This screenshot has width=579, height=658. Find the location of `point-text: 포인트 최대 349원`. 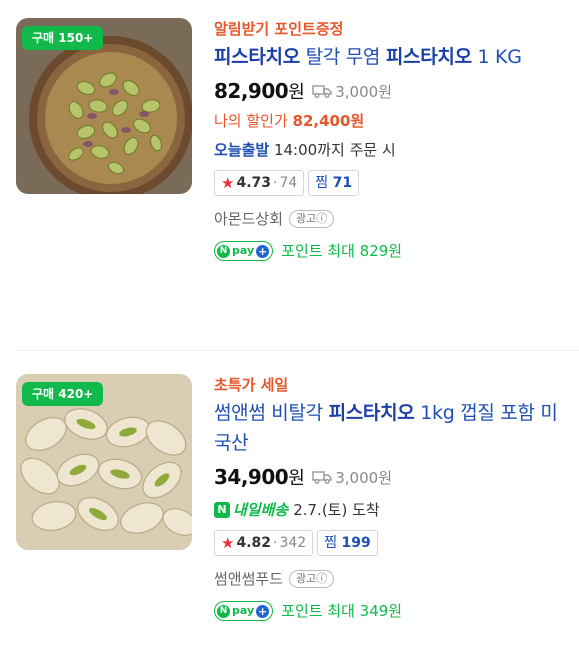

point-text: 포인트 최대 349원 is located at coordinates (342, 611).